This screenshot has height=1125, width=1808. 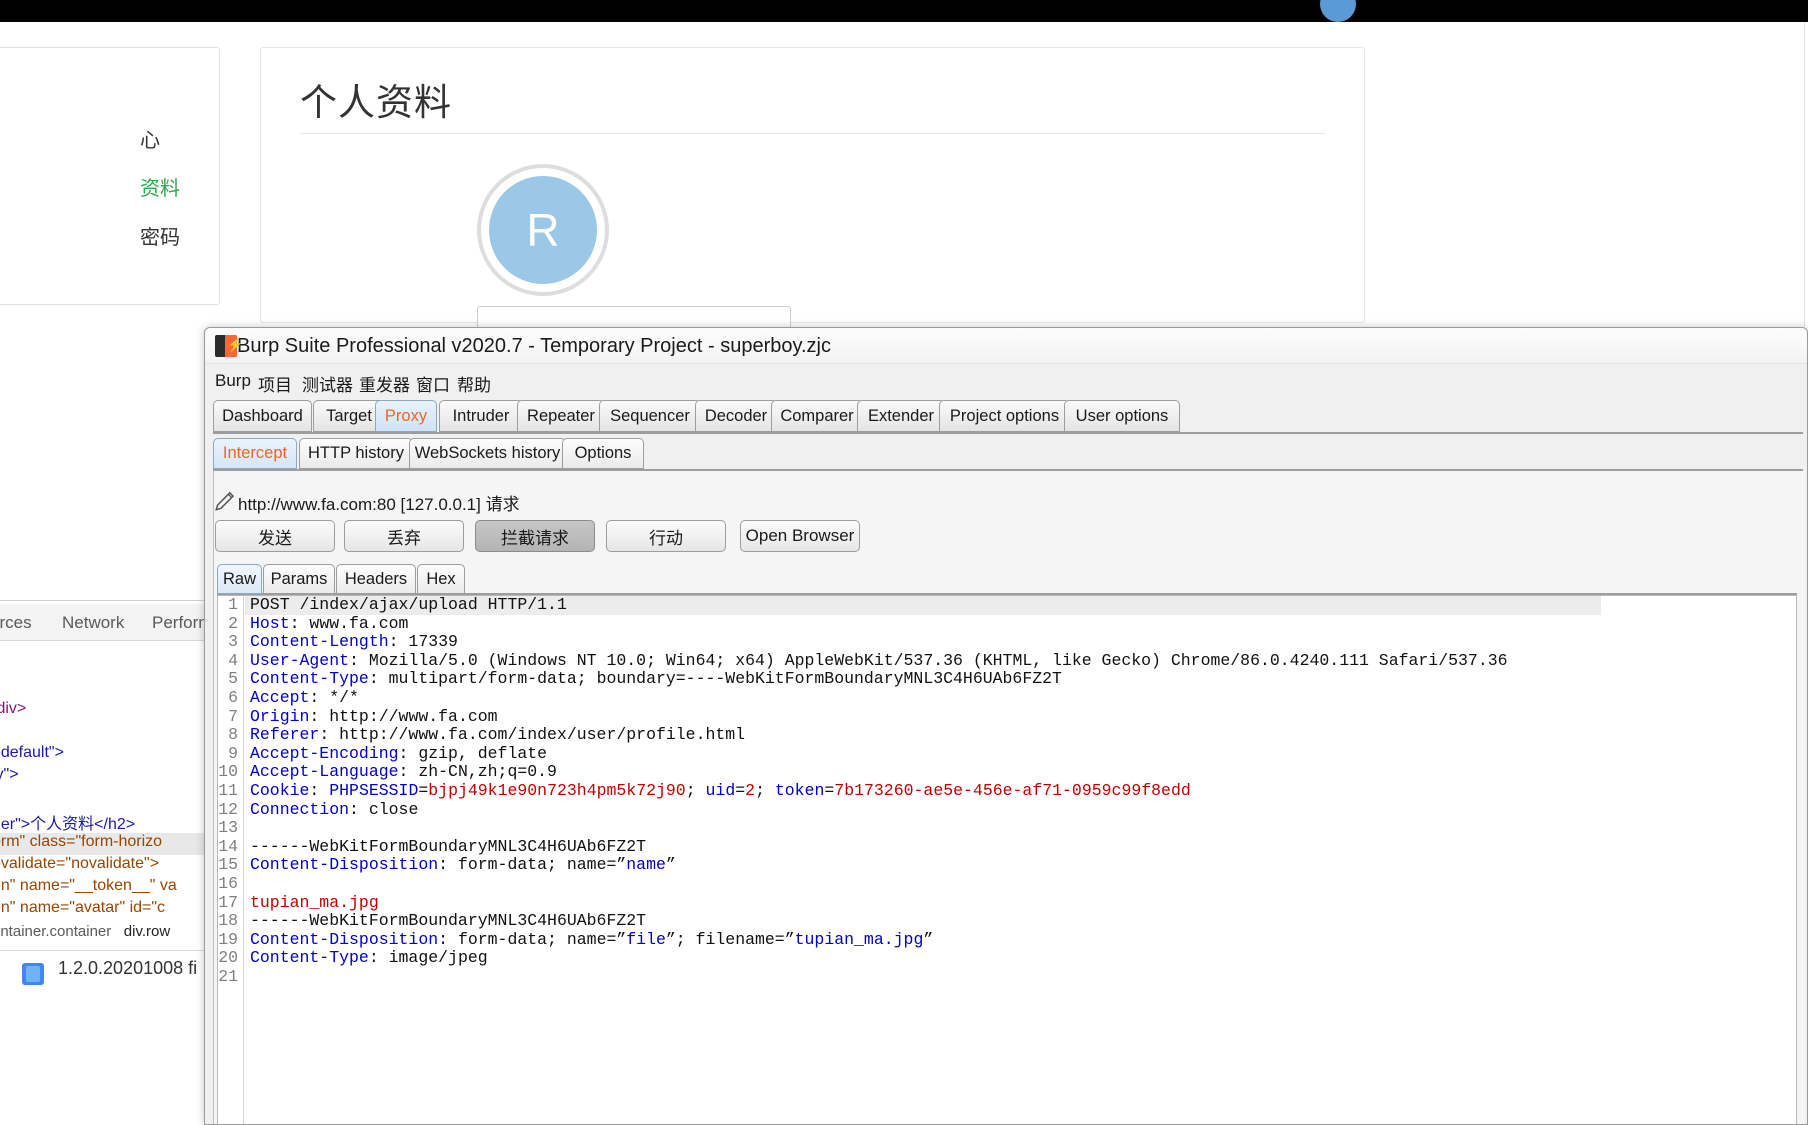 What do you see at coordinates (557, 790) in the screenshot?
I see `code-token: bjpj49k1e90n723h4pm5k72j90` at bounding box center [557, 790].